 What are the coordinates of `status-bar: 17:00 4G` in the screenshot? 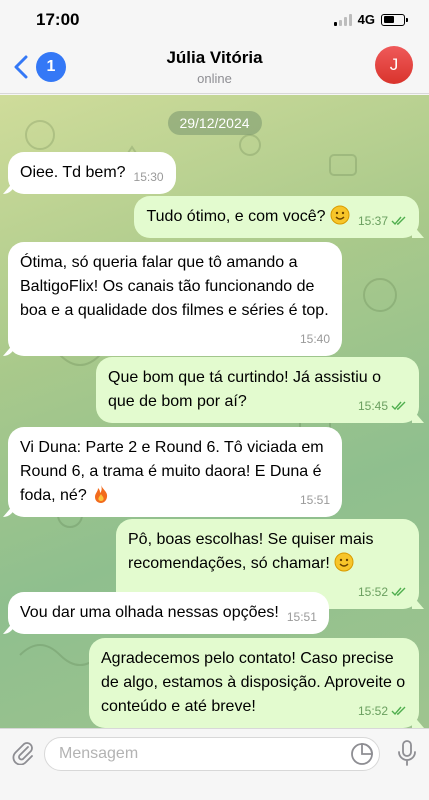 It's located at (214, 20).